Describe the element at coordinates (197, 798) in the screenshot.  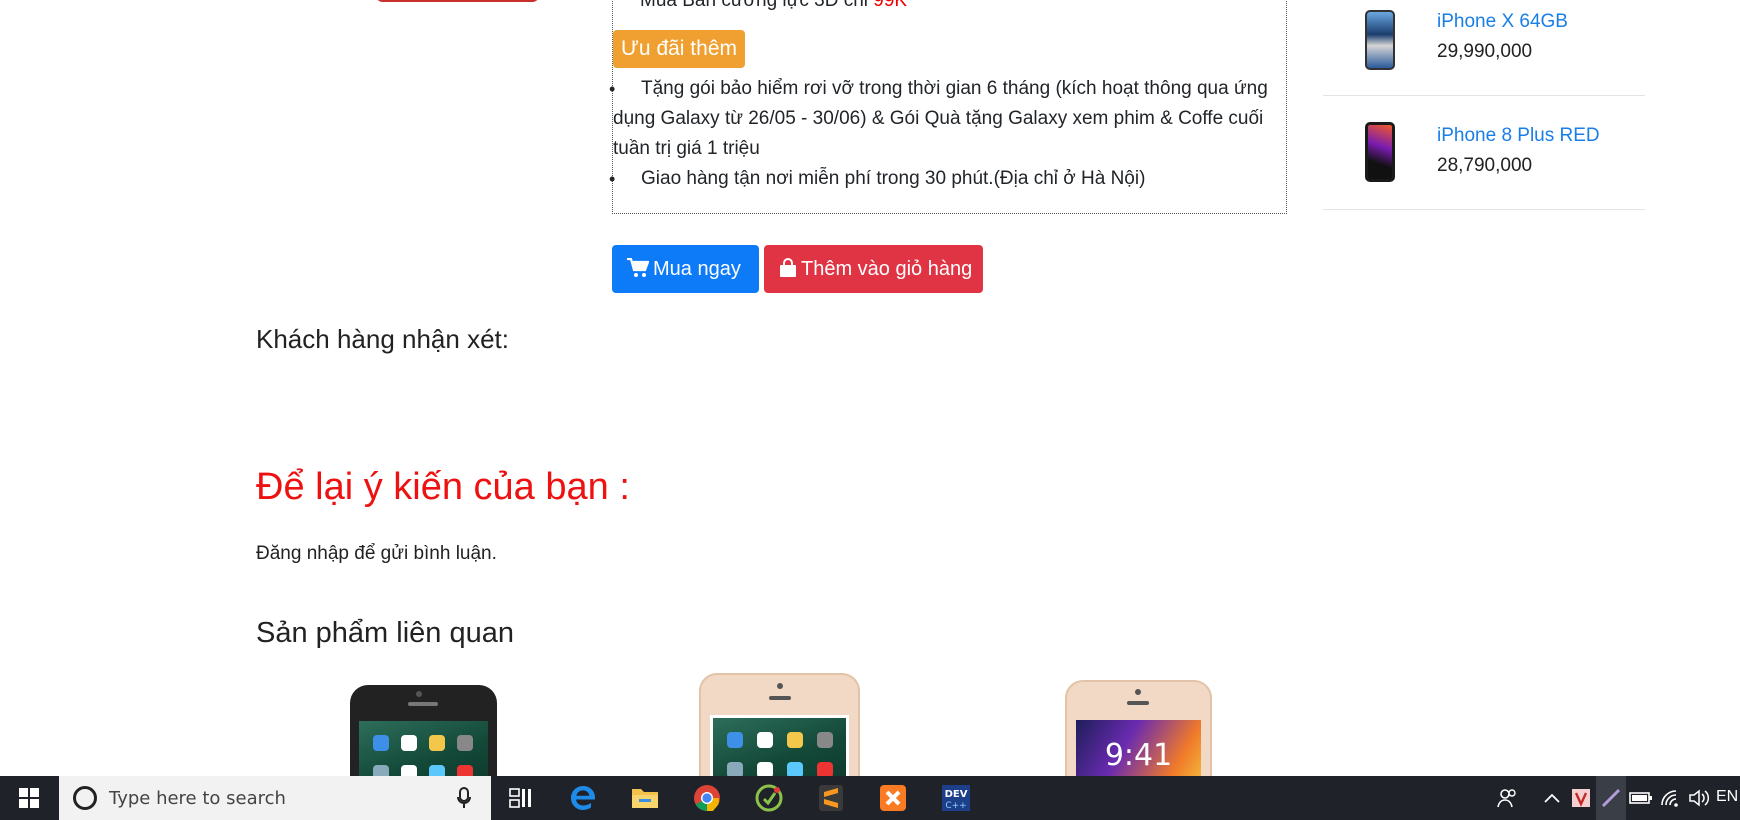
I see `taskbar-search-placeholder: Type here to search` at that location.